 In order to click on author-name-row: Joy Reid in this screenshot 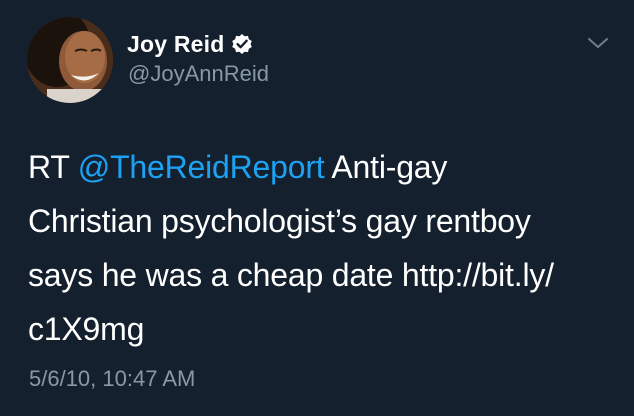, I will do `click(190, 44)`.